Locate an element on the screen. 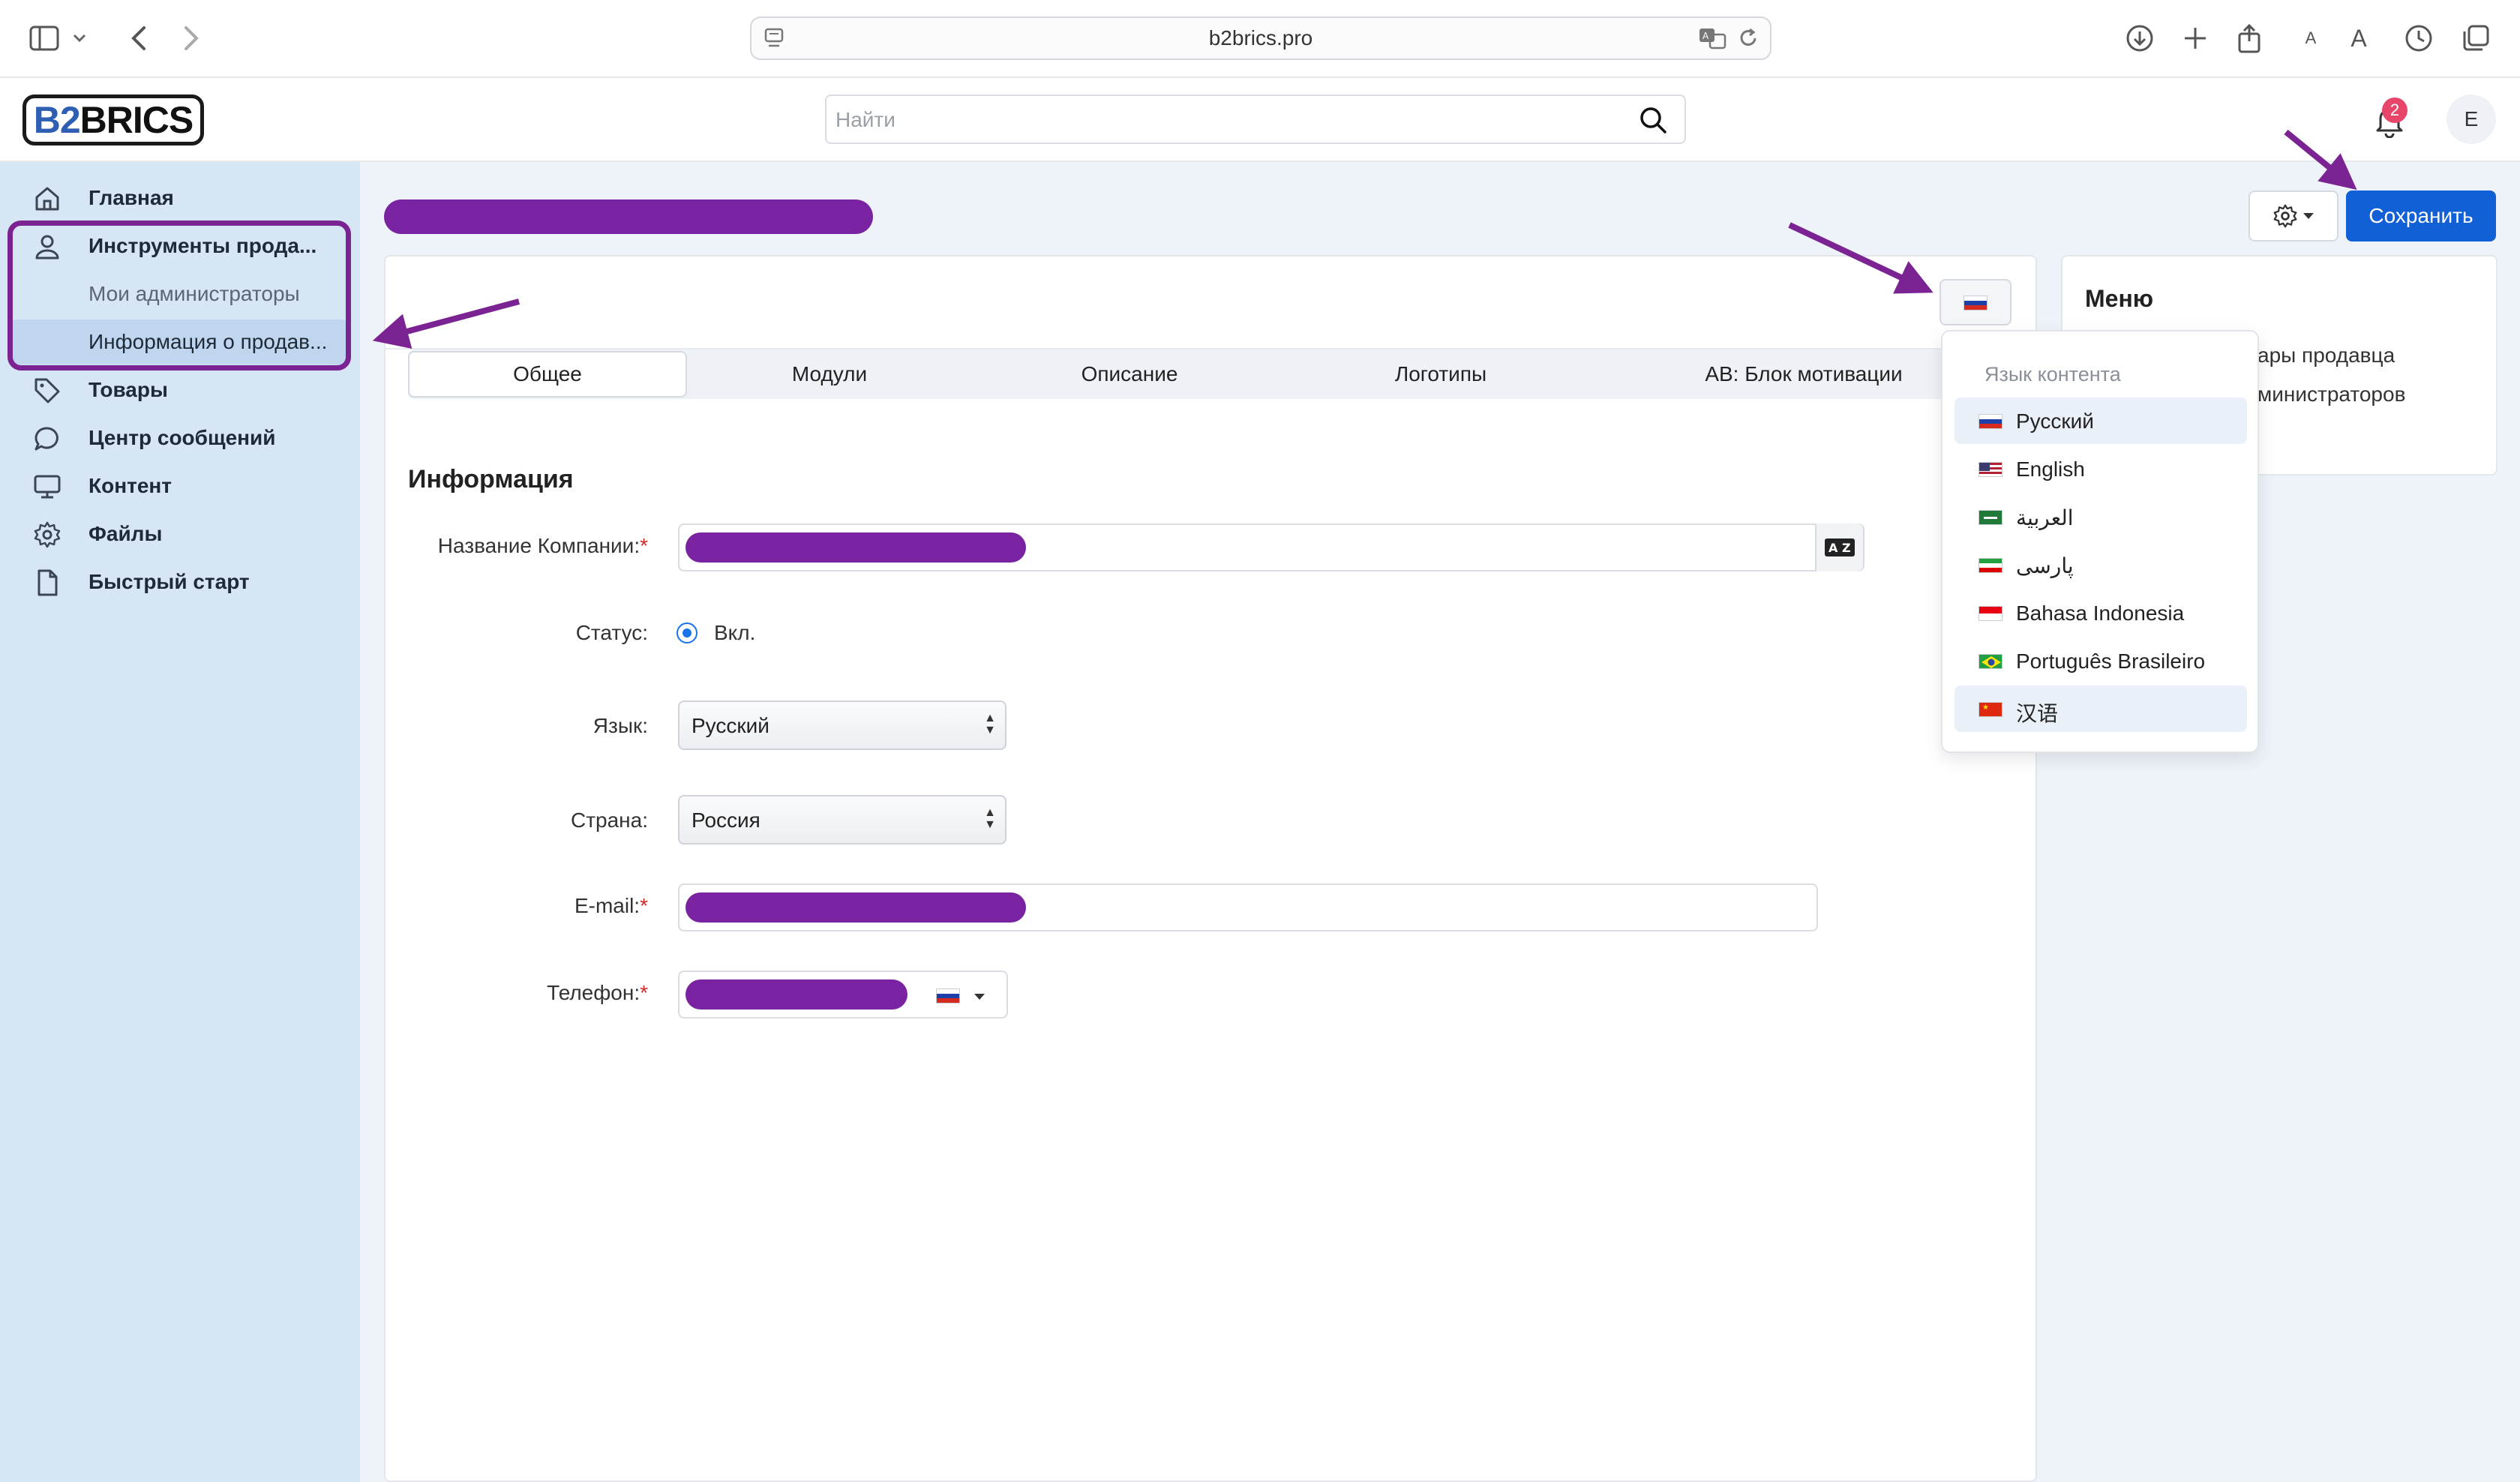 The width and height of the screenshot is (2520, 1482). sidebar-item-products: Товары is located at coordinates (180, 390).